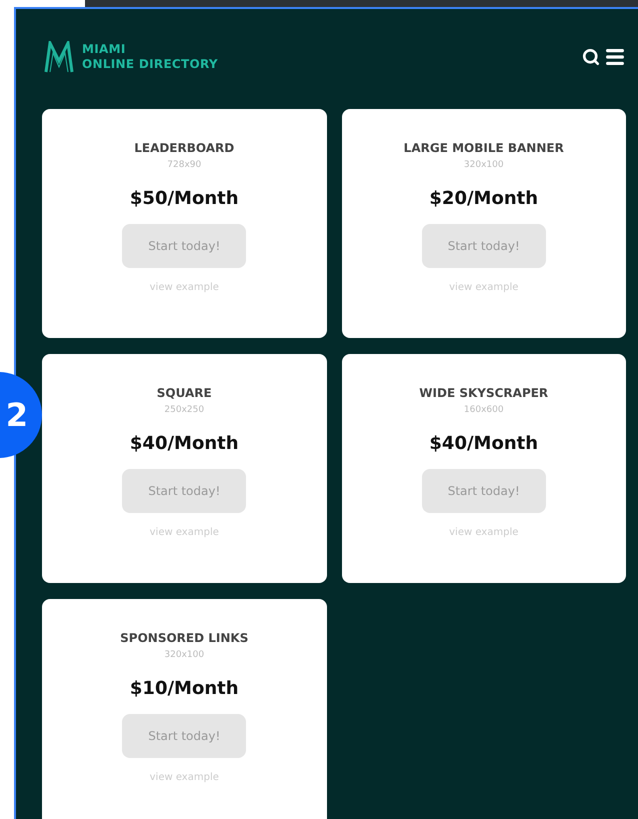 Image resolution: width=638 pixels, height=819 pixels. Describe the element at coordinates (150, 64) in the screenshot. I see `logo-text: ONLINE DIRECTORY` at that location.